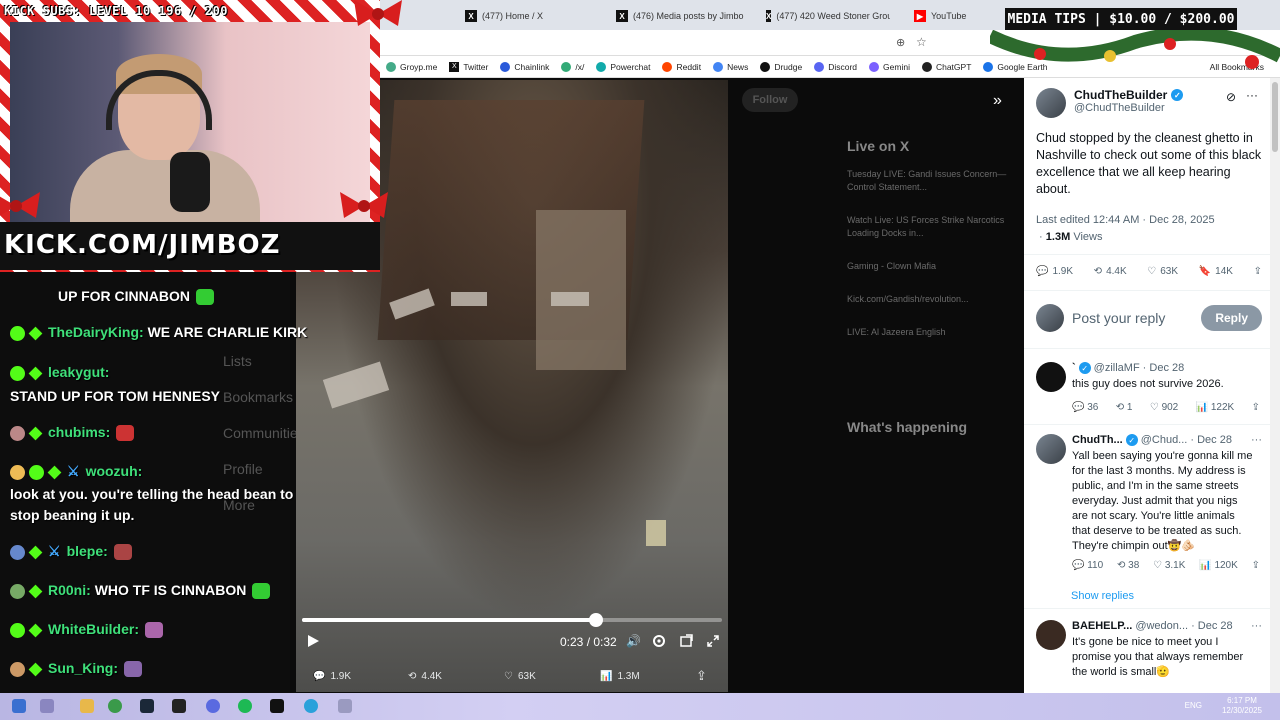  I want to click on chat-username: leakygut:, so click(78, 372).